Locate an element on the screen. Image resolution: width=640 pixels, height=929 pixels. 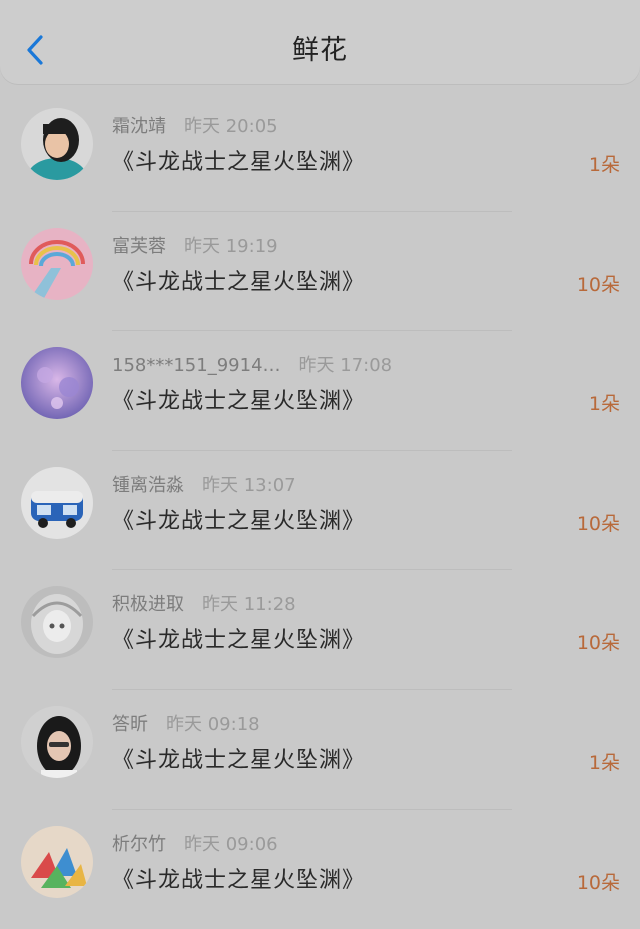
timestamp: 昨天 17:08 is located at coordinates (345, 366).